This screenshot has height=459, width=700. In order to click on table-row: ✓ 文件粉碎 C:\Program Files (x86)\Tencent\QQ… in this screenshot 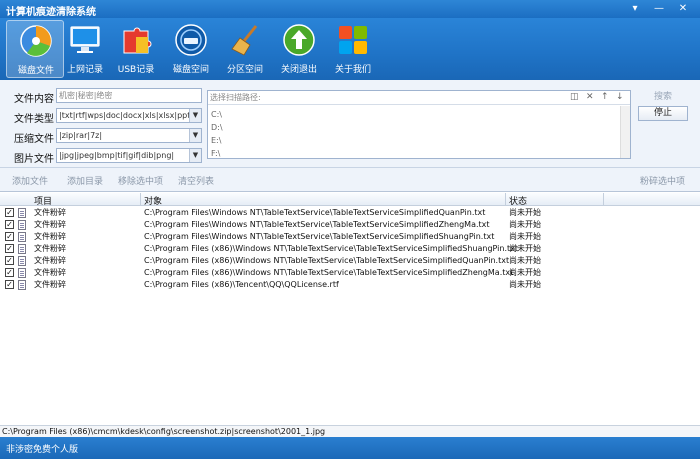, I will do `click(350, 285)`.